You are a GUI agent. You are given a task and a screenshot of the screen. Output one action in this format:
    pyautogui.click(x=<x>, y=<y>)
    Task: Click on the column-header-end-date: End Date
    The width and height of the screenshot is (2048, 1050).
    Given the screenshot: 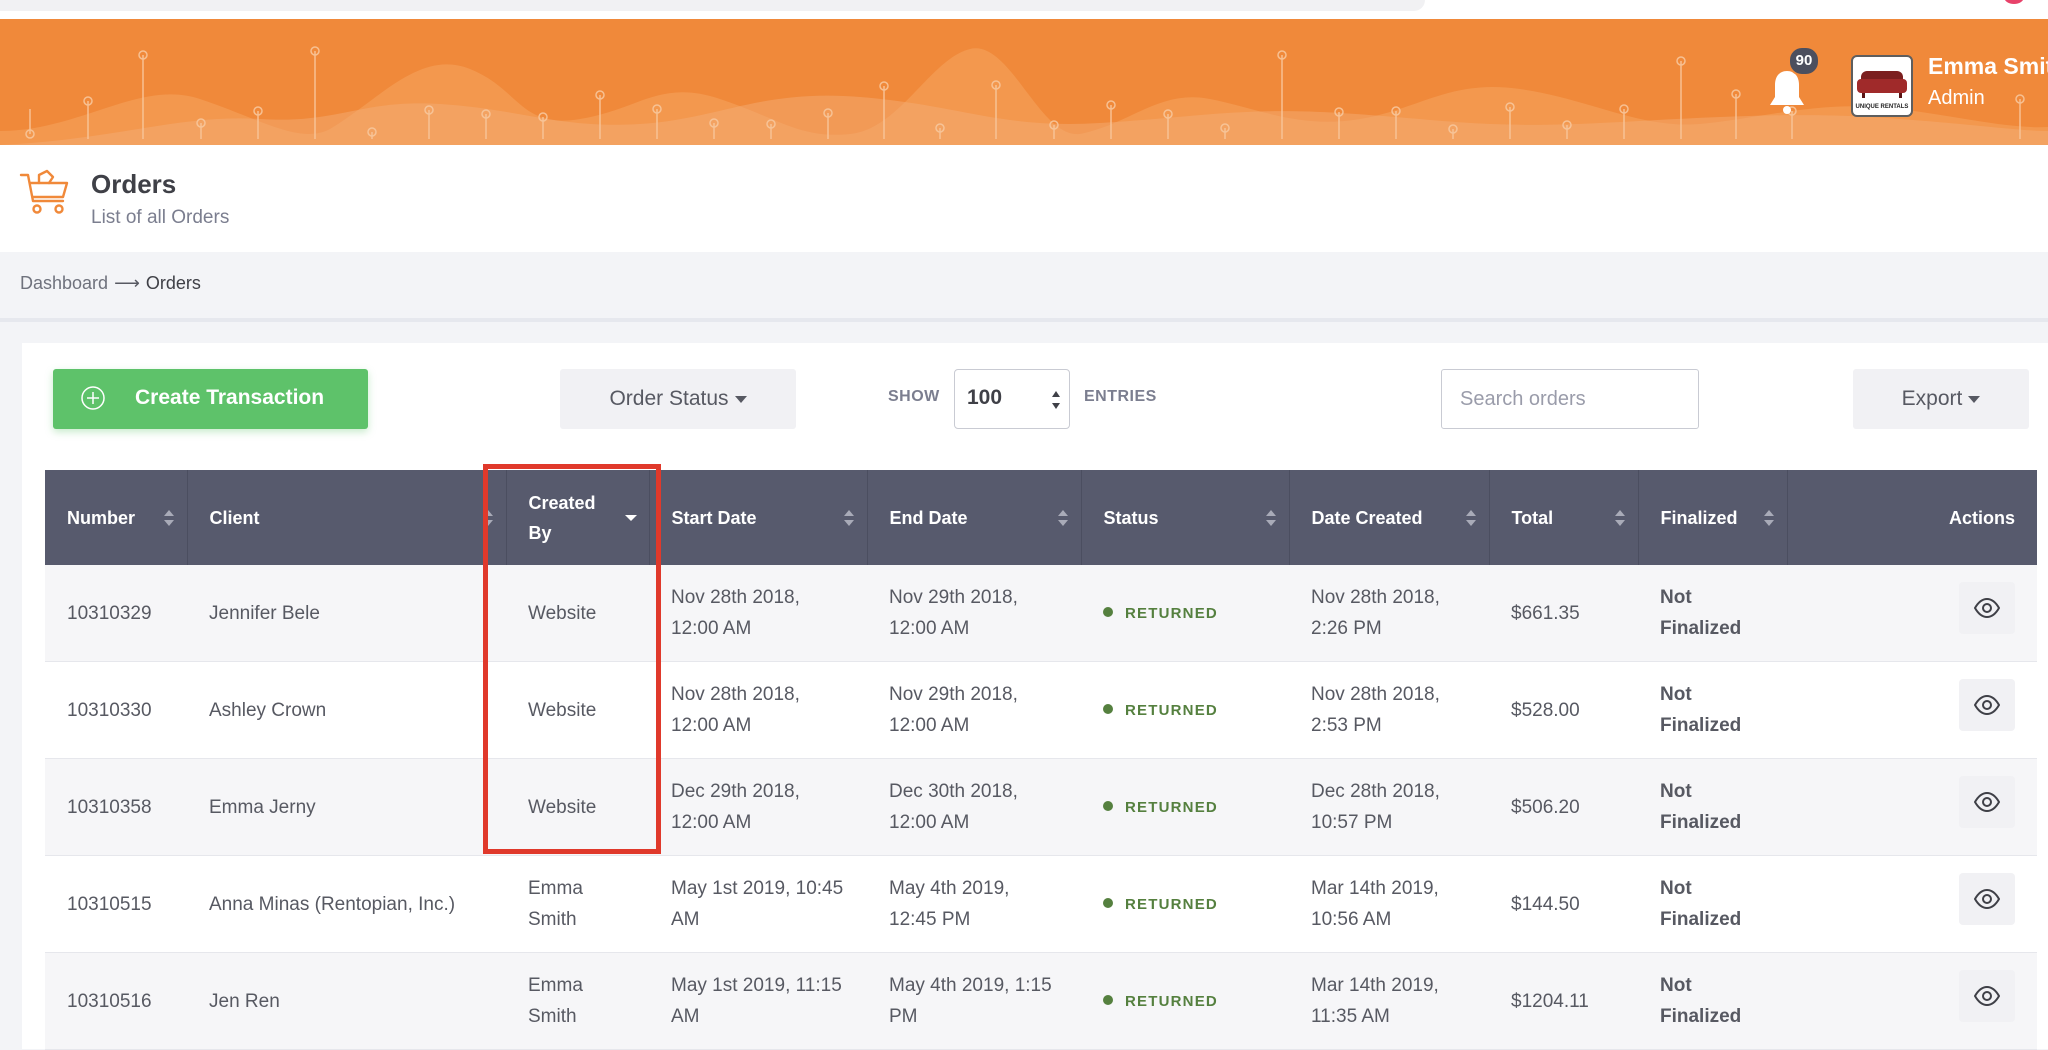 What is the action you would take?
    pyautogui.click(x=974, y=517)
    